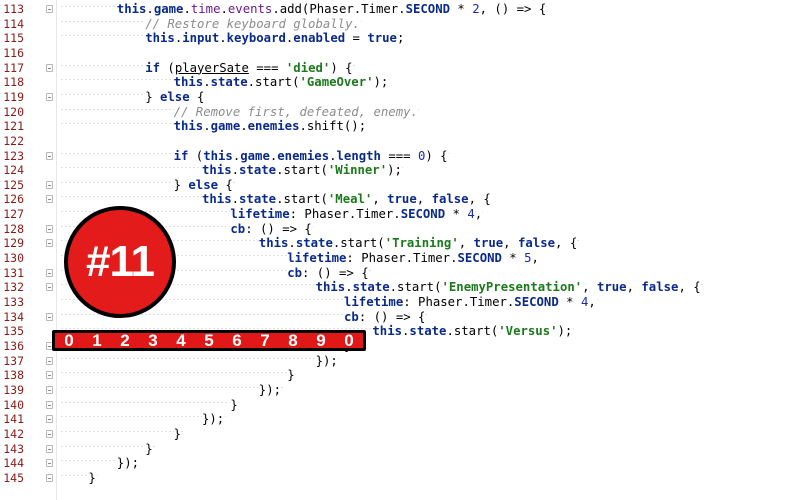 Image resolution: width=800 pixels, height=500 pixels. I want to click on ruler-digit: 7, so click(265, 340).